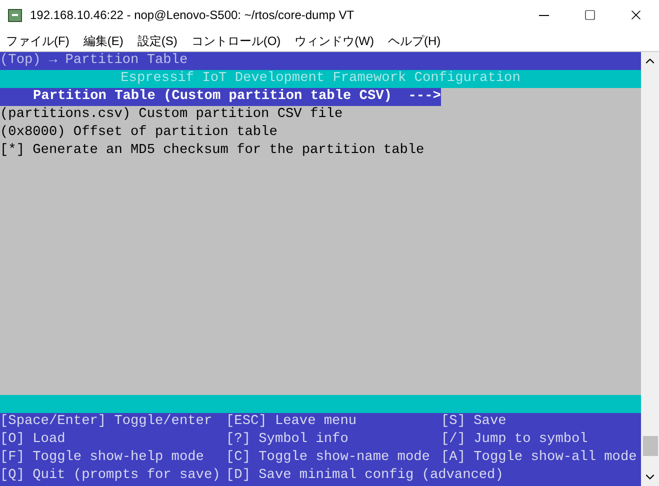 This screenshot has width=659, height=486. What do you see at coordinates (514, 440) in the screenshot?
I see `key-hint: [/] Jump to symbol` at bounding box center [514, 440].